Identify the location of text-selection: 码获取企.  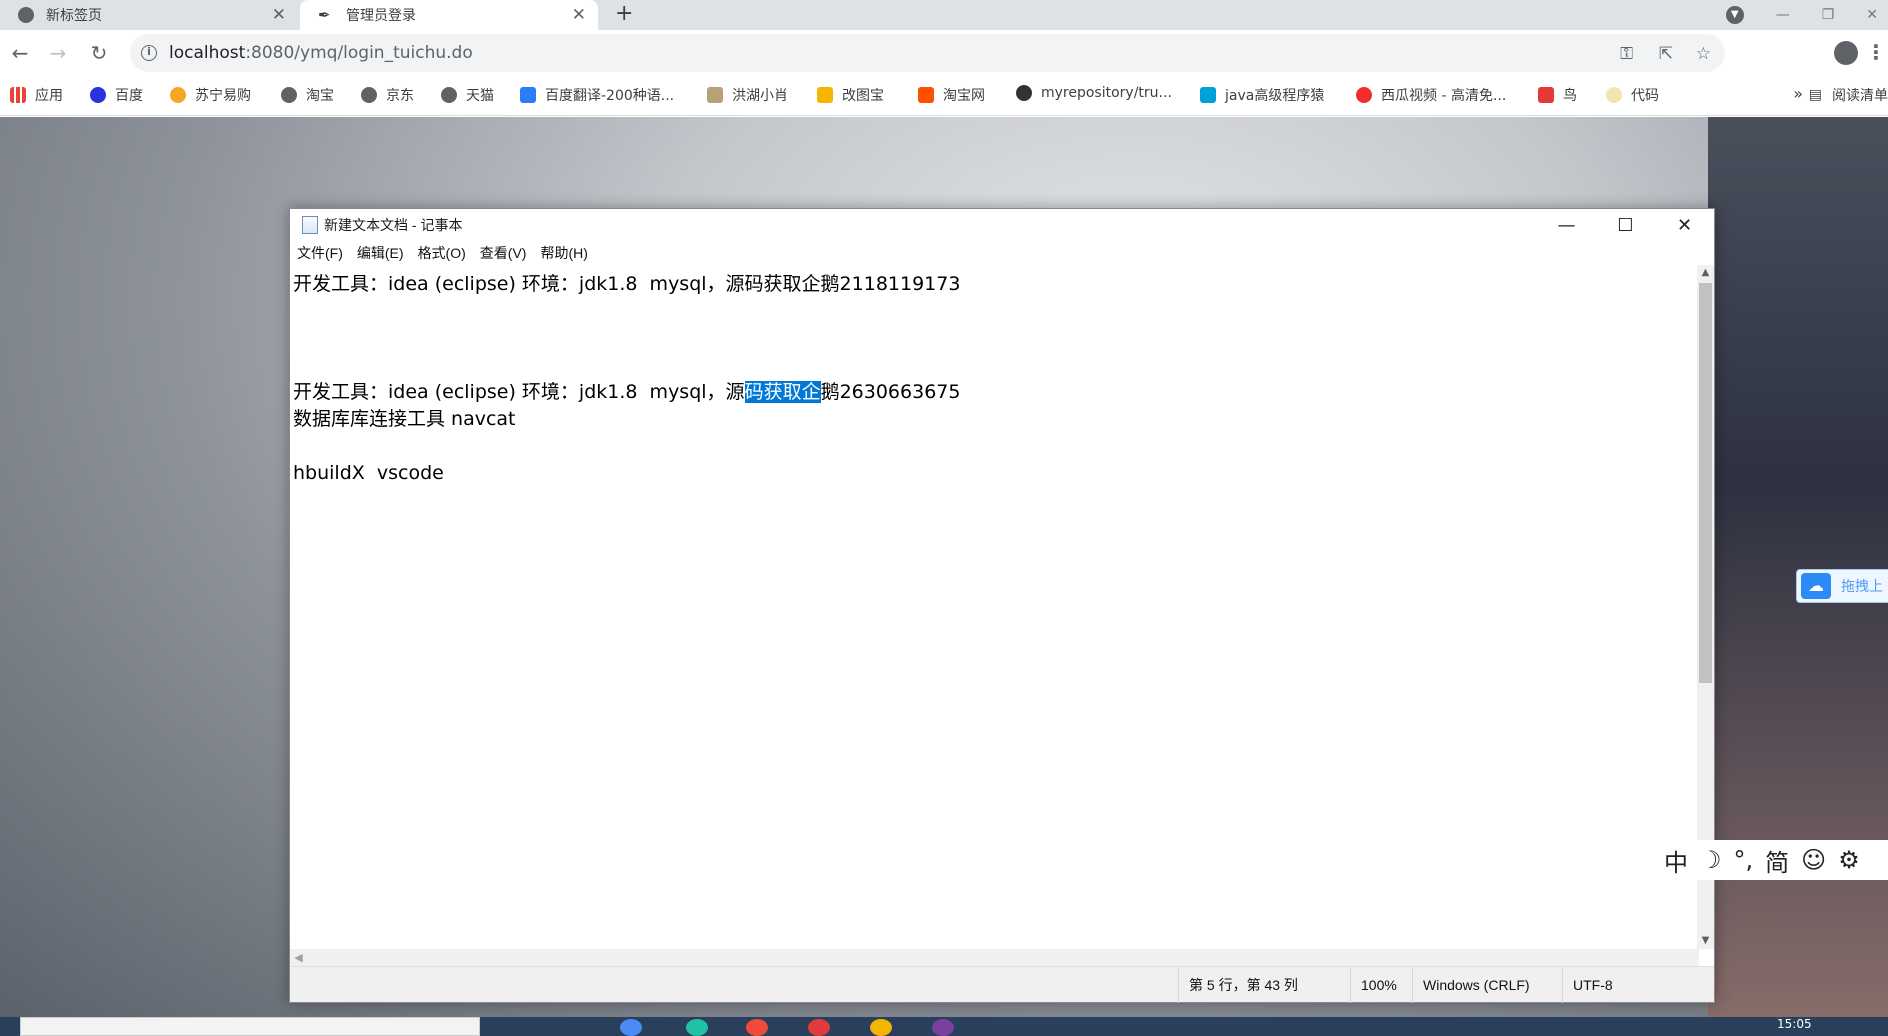
(782, 392).